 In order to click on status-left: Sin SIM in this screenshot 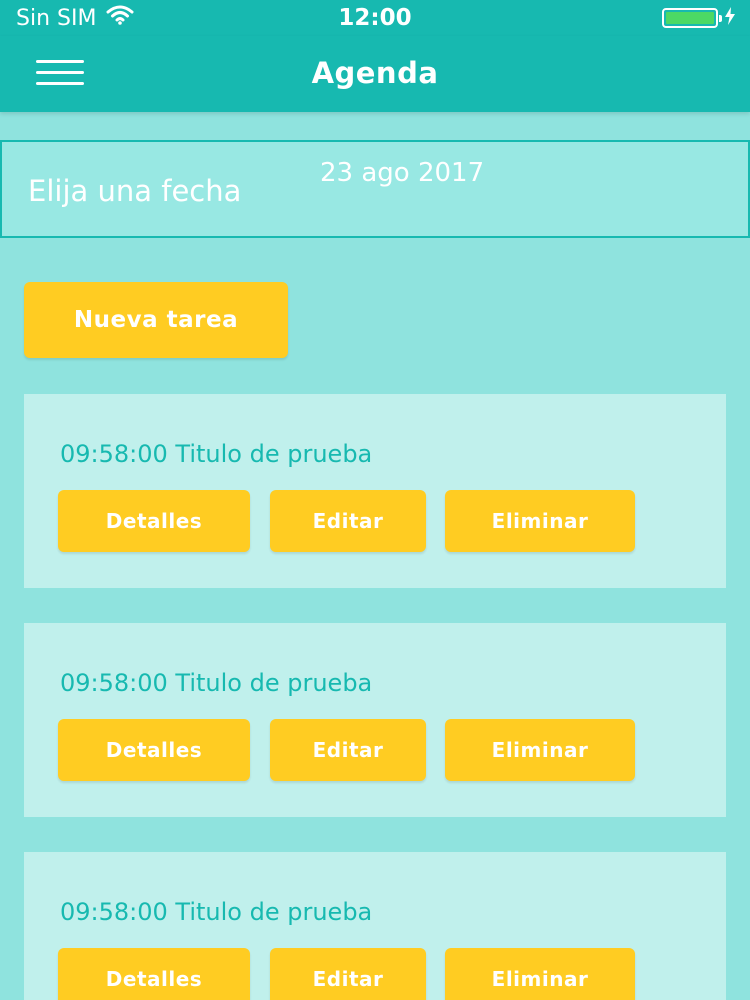, I will do `click(75, 18)`.